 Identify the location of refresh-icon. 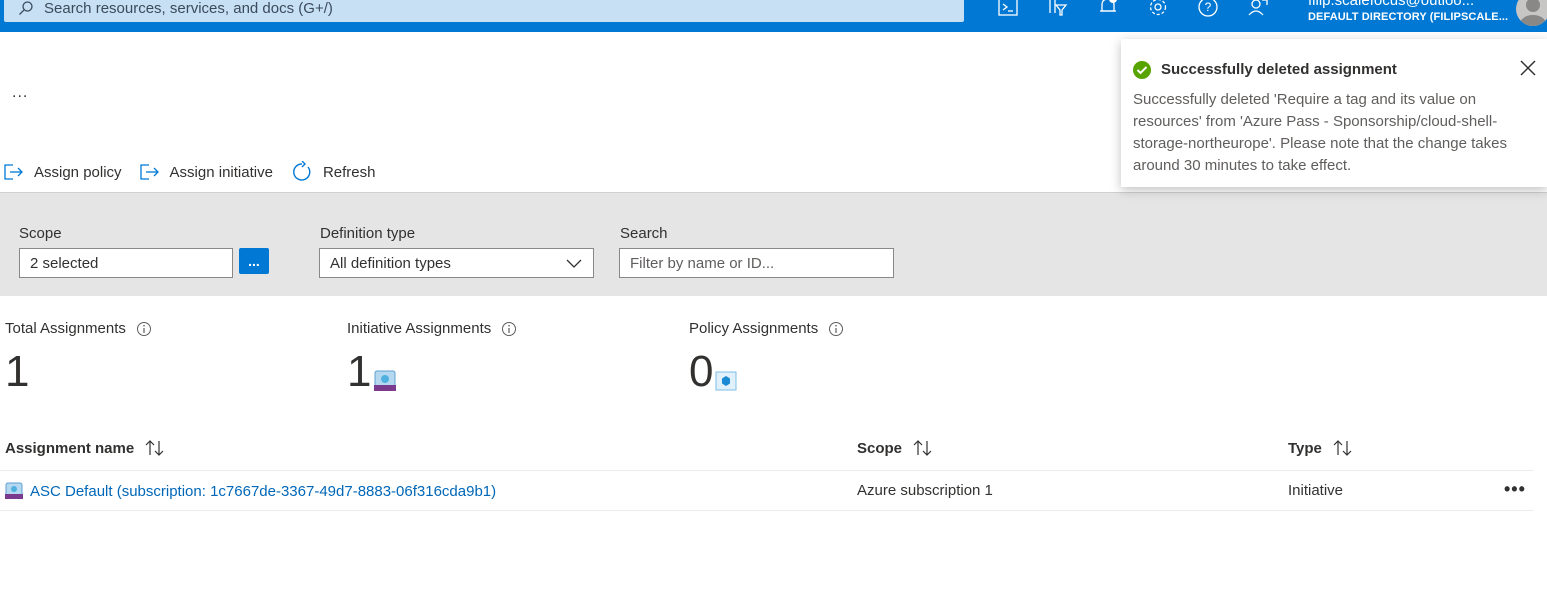
(302, 171).